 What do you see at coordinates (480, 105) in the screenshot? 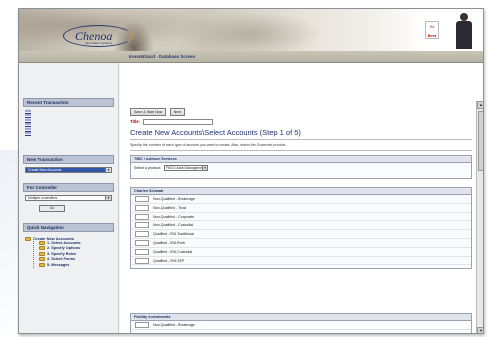
I see `scroll-up-icon: ▲` at bounding box center [480, 105].